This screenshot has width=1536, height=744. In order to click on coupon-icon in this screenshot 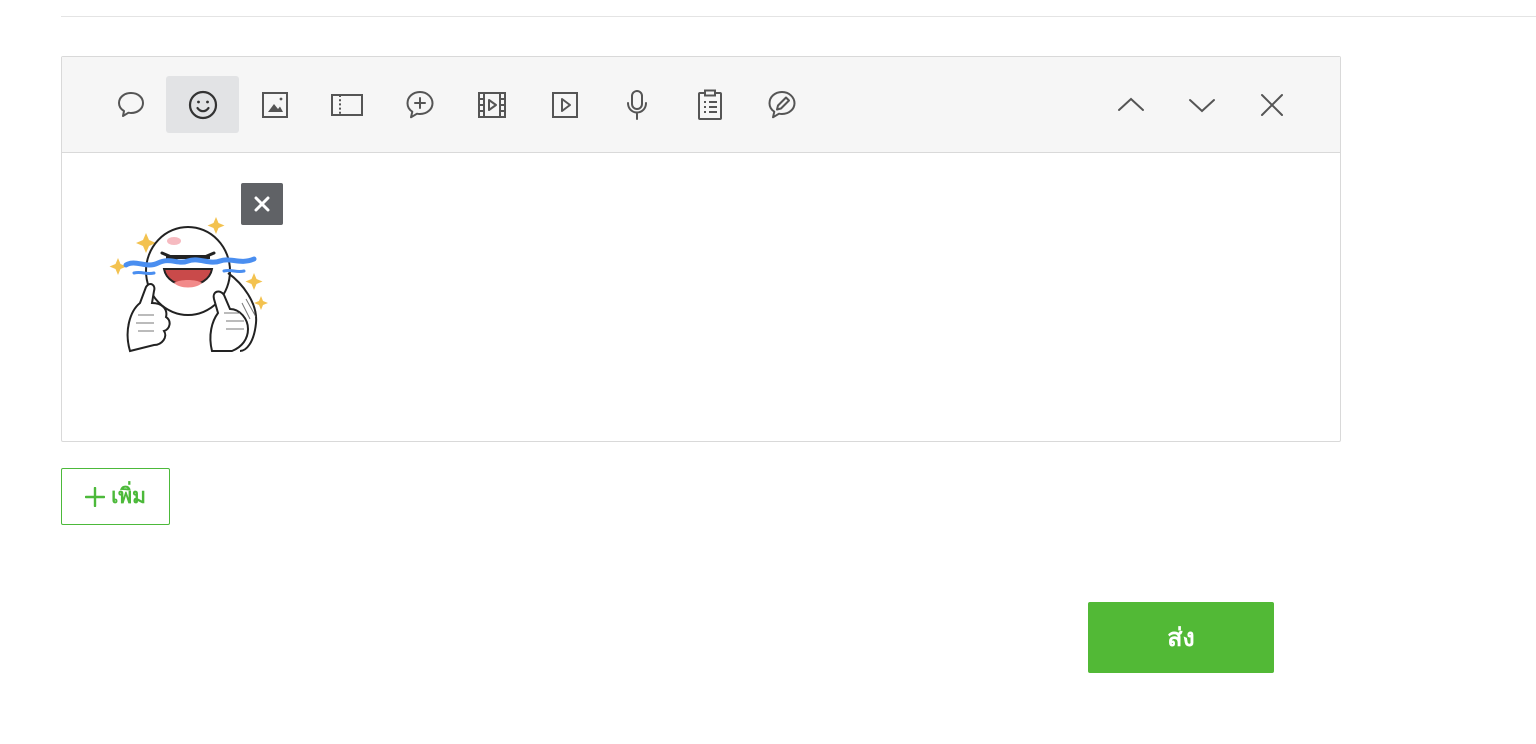, I will do `click(346, 104)`.